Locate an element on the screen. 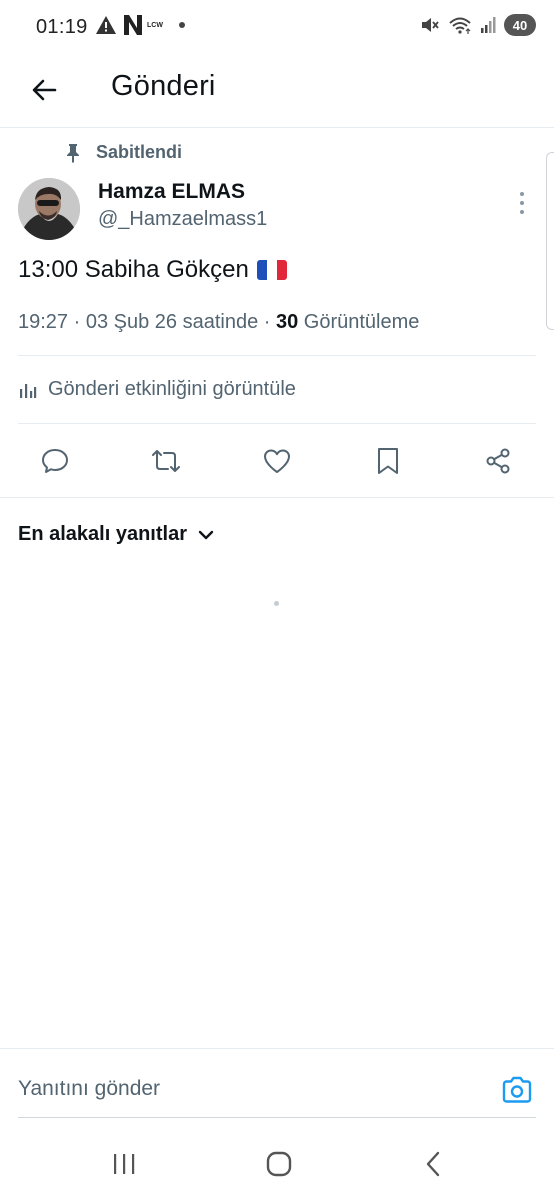 This screenshot has height=1200, width=554. share-icon is located at coordinates (498, 461).